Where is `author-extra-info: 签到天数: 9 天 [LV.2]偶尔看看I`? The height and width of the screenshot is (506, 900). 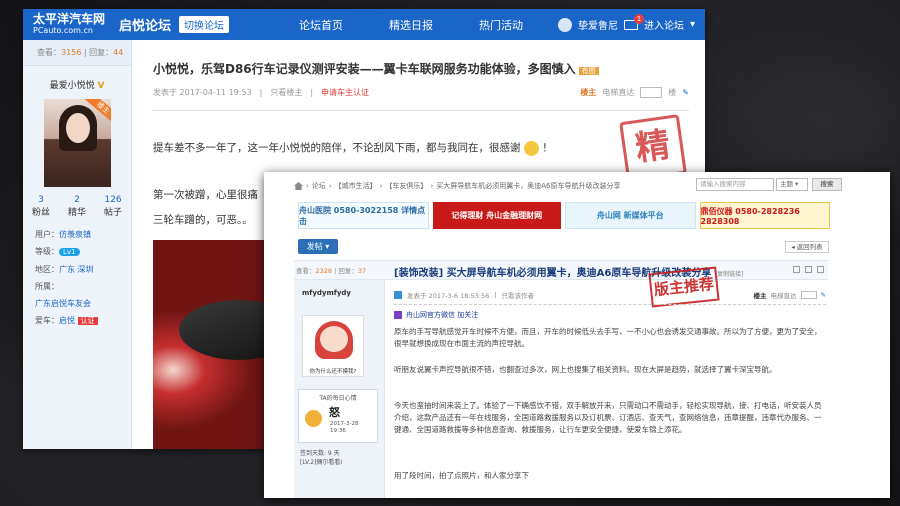 author-extra-info: 签到天数: 9 天 [LV.2]偶尔看看I is located at coordinates (321, 458).